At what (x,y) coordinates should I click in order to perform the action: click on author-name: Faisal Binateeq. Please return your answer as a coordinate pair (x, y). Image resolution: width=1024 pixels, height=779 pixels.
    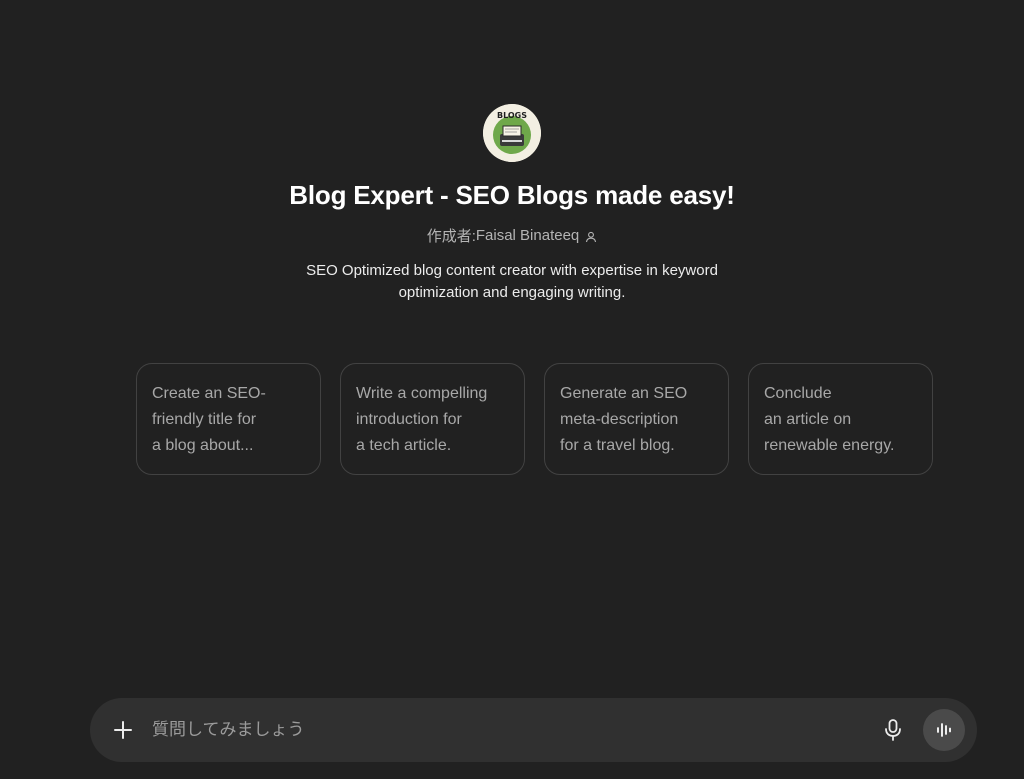
    Looking at the image, I should click on (527, 235).